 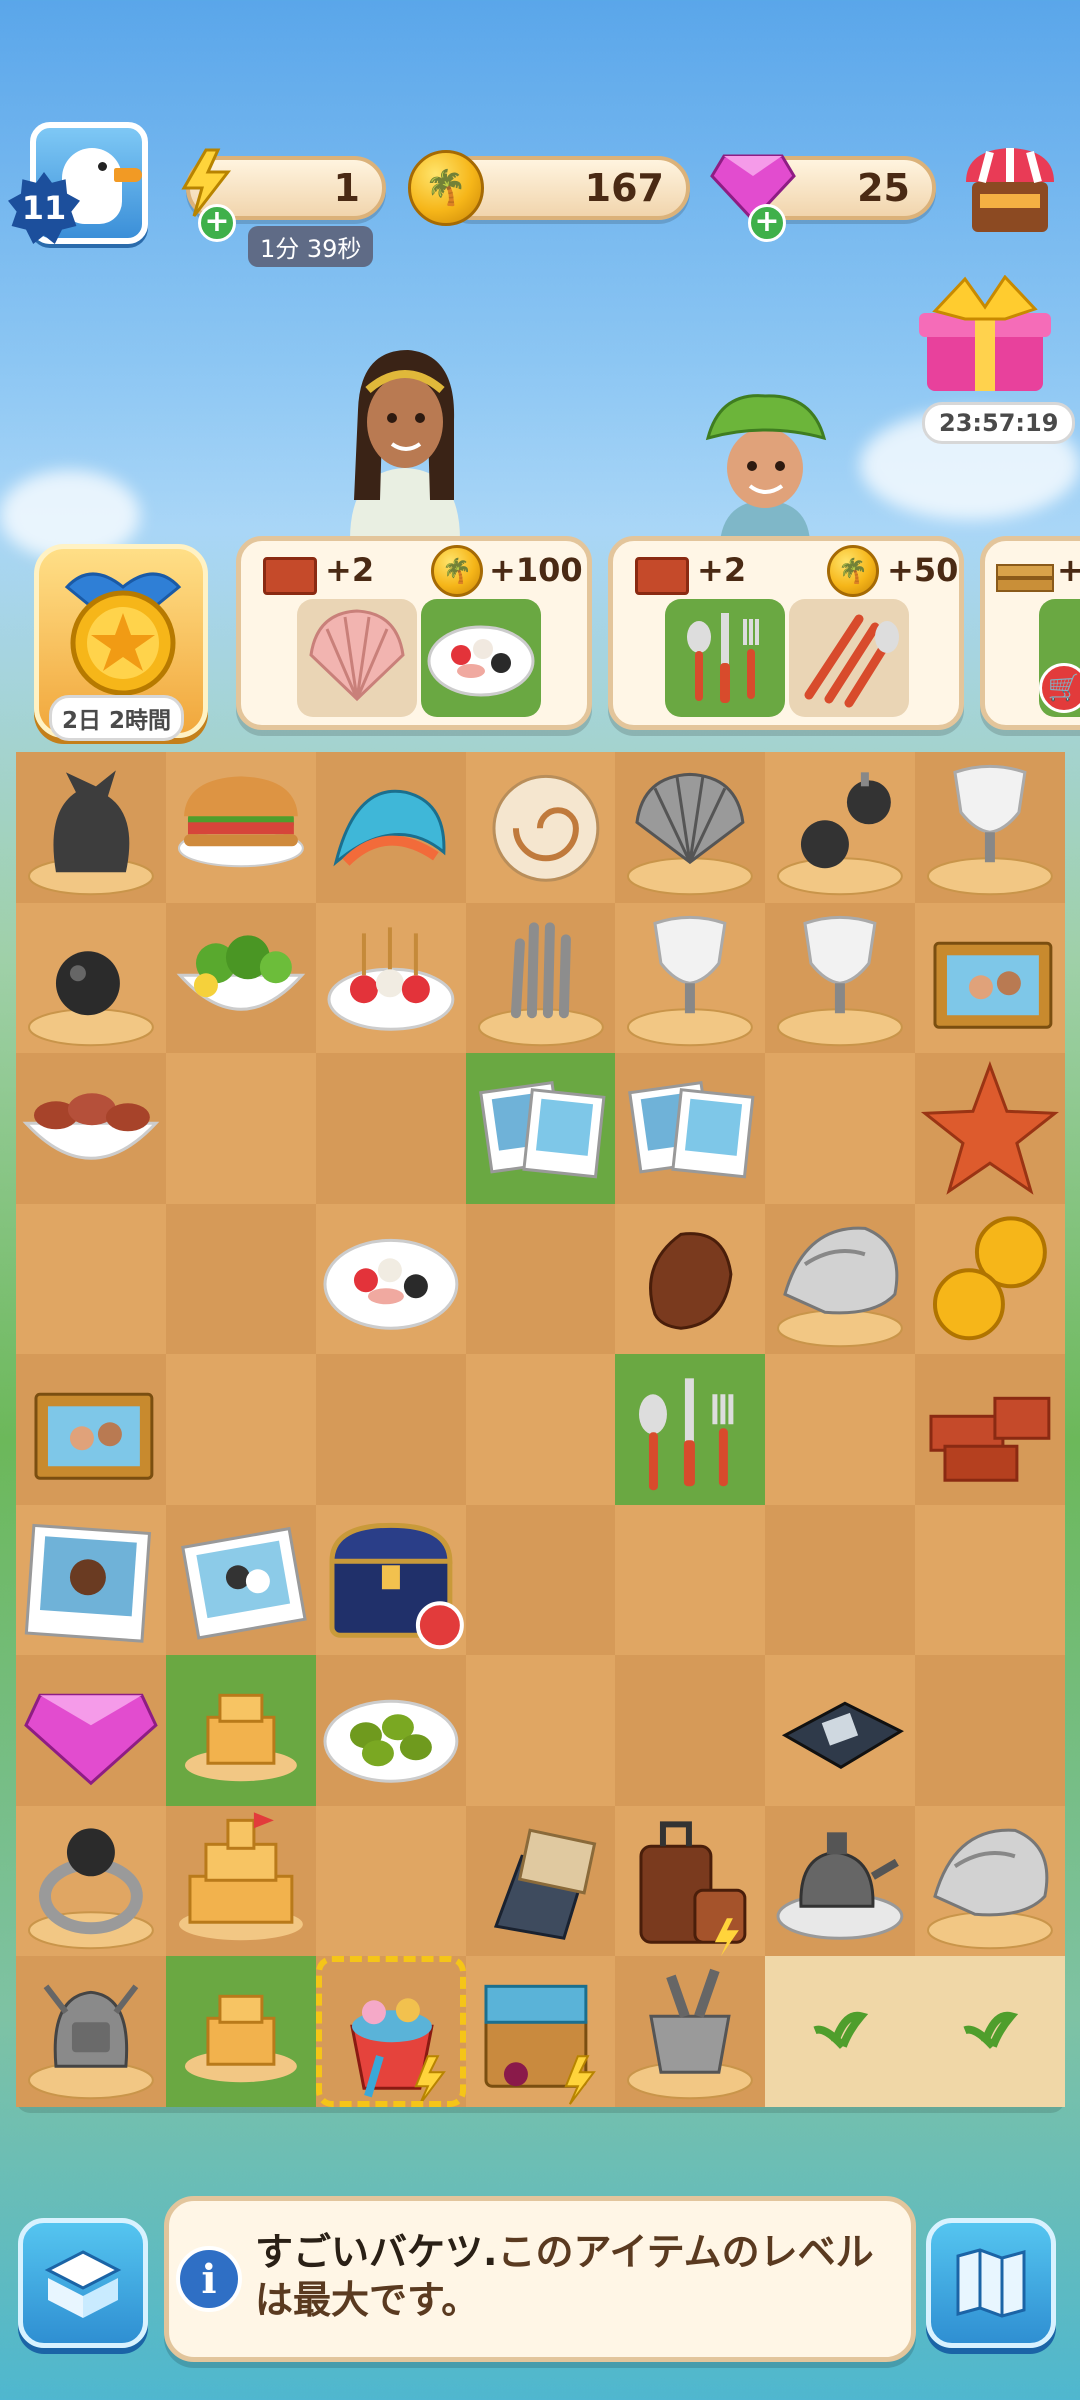 I want to click on salad-bowl-icon, so click(x=241, y=972).